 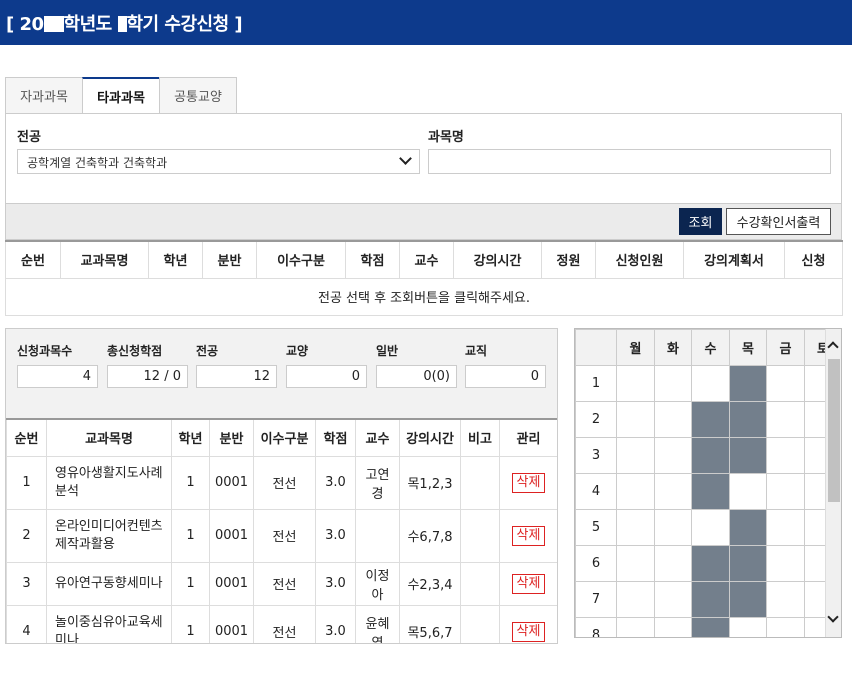 I want to click on timetable-scrollbar, so click(x=833, y=483).